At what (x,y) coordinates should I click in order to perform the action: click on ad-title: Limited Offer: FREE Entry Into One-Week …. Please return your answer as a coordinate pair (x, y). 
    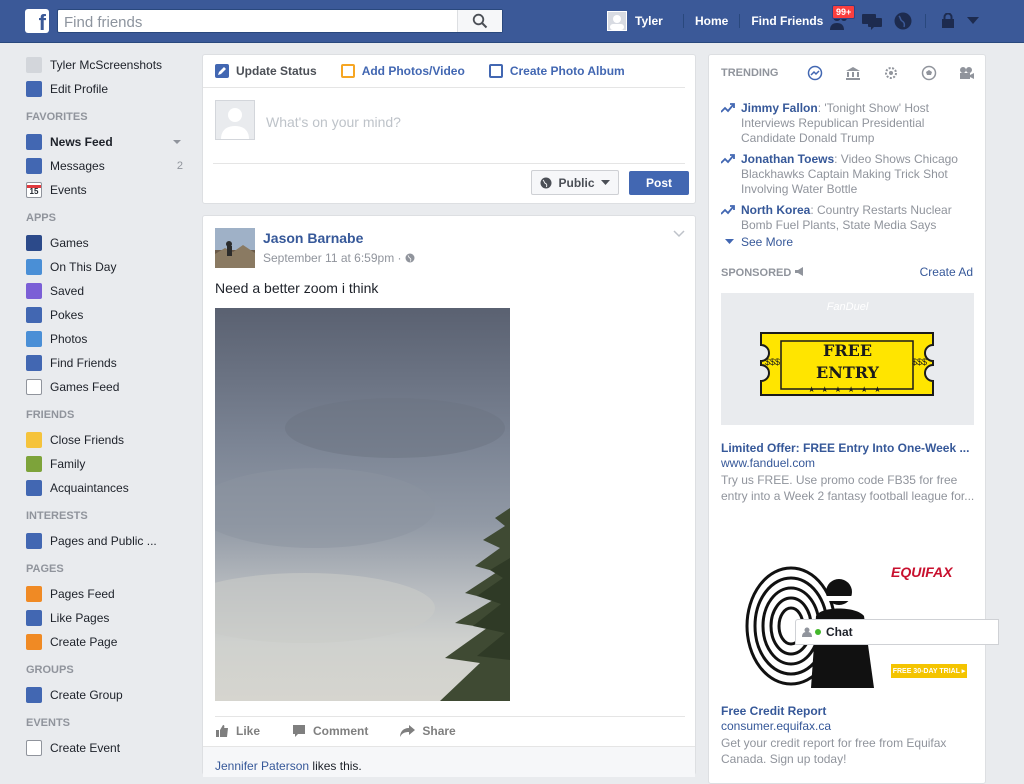
    Looking at the image, I should click on (848, 448).